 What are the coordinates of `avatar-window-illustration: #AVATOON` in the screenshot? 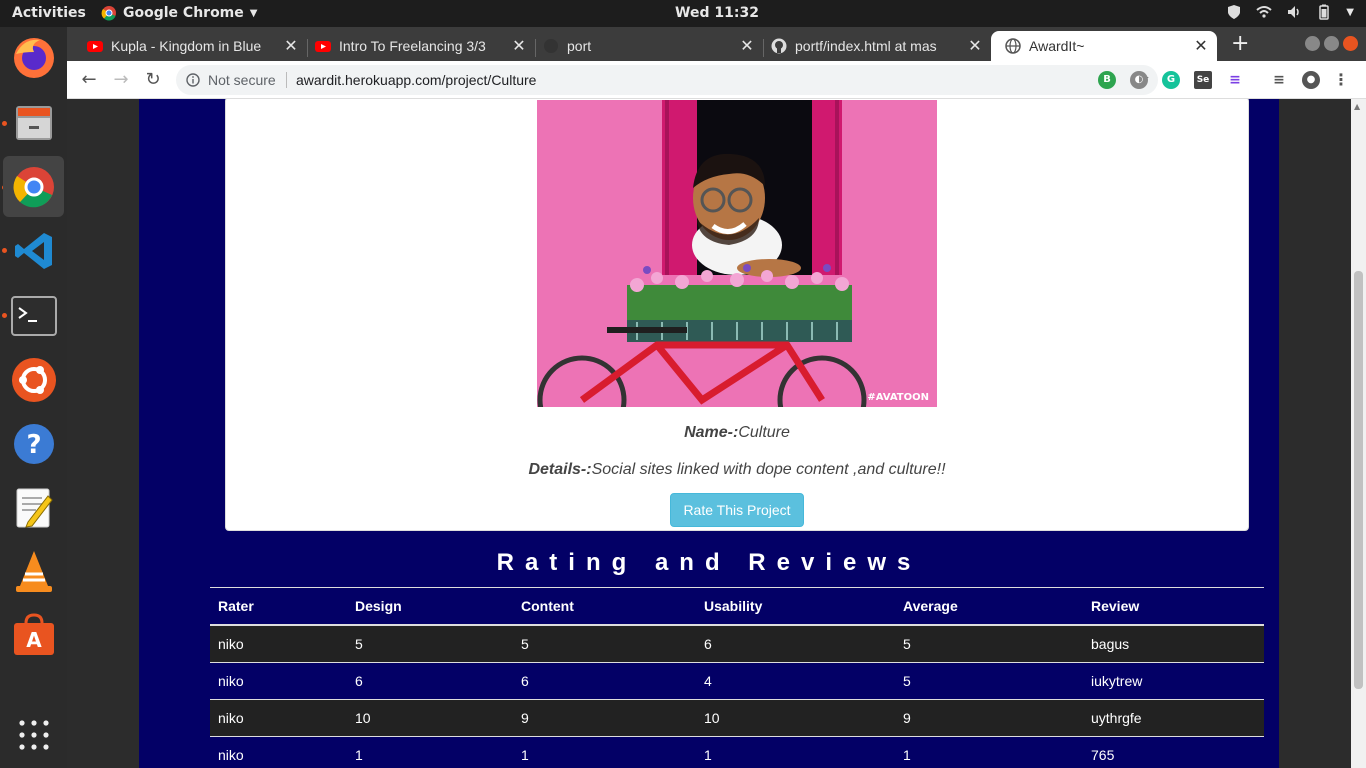 It's located at (737, 253).